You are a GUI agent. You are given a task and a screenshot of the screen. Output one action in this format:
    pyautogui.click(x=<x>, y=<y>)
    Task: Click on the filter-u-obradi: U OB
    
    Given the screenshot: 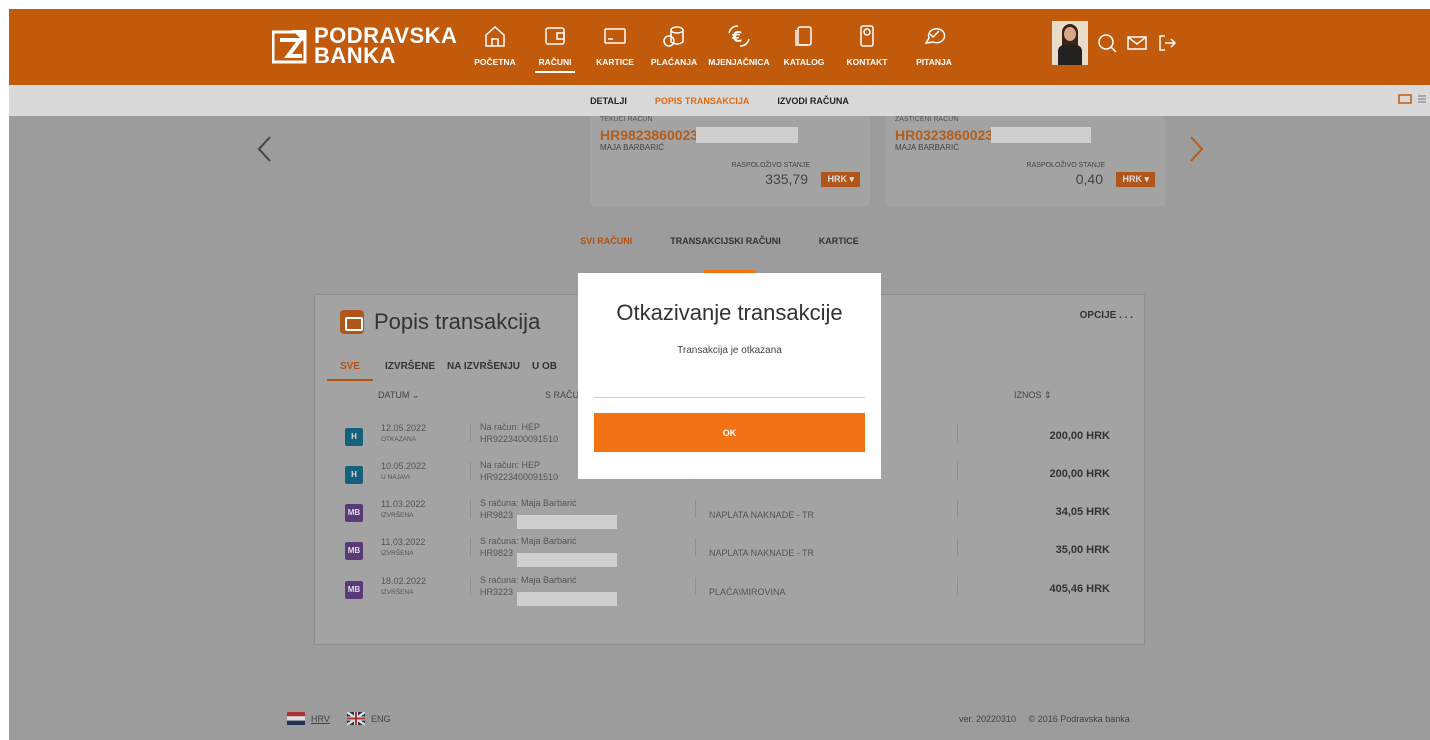 What is the action you would take?
    pyautogui.click(x=544, y=371)
    